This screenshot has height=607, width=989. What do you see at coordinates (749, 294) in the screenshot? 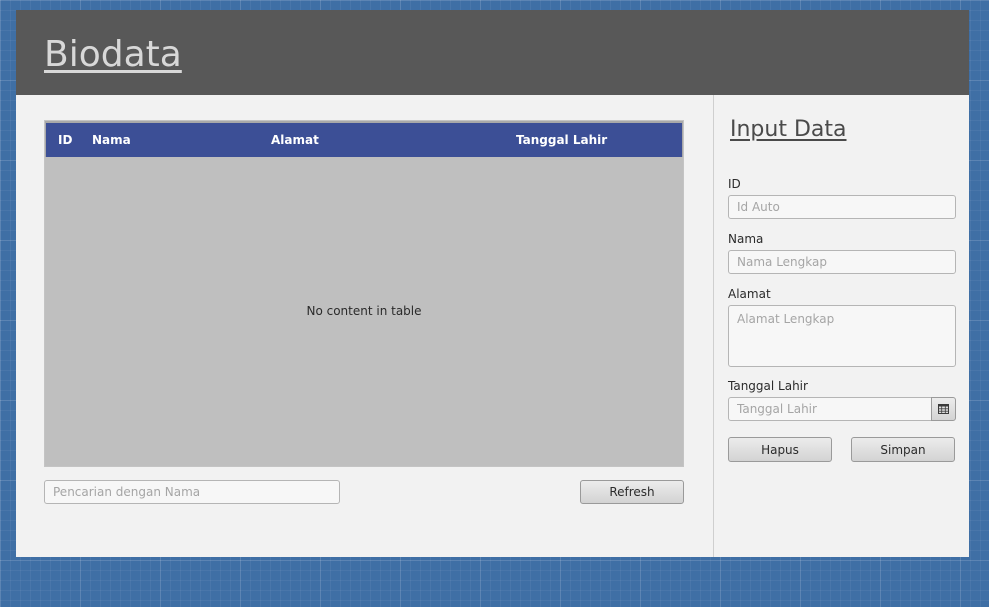
I see `alamat-label: Alamat` at bounding box center [749, 294].